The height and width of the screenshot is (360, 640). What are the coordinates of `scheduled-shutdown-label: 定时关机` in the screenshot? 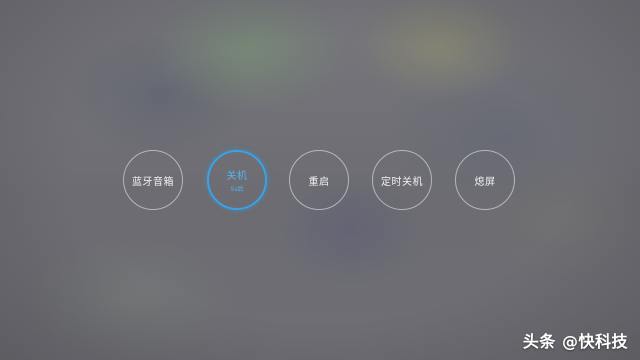 It's located at (402, 182).